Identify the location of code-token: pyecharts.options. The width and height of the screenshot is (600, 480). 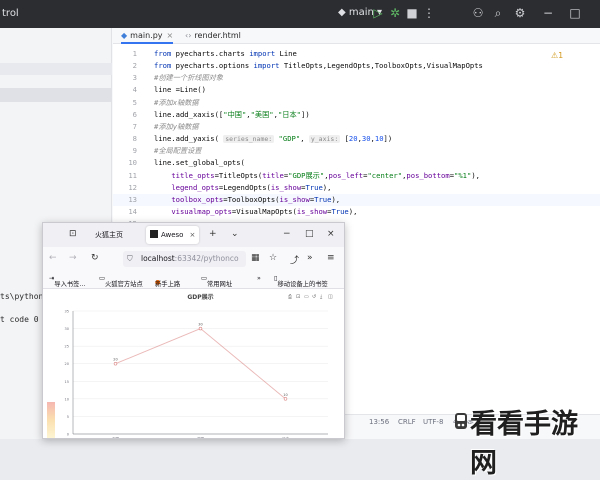
(214, 66).